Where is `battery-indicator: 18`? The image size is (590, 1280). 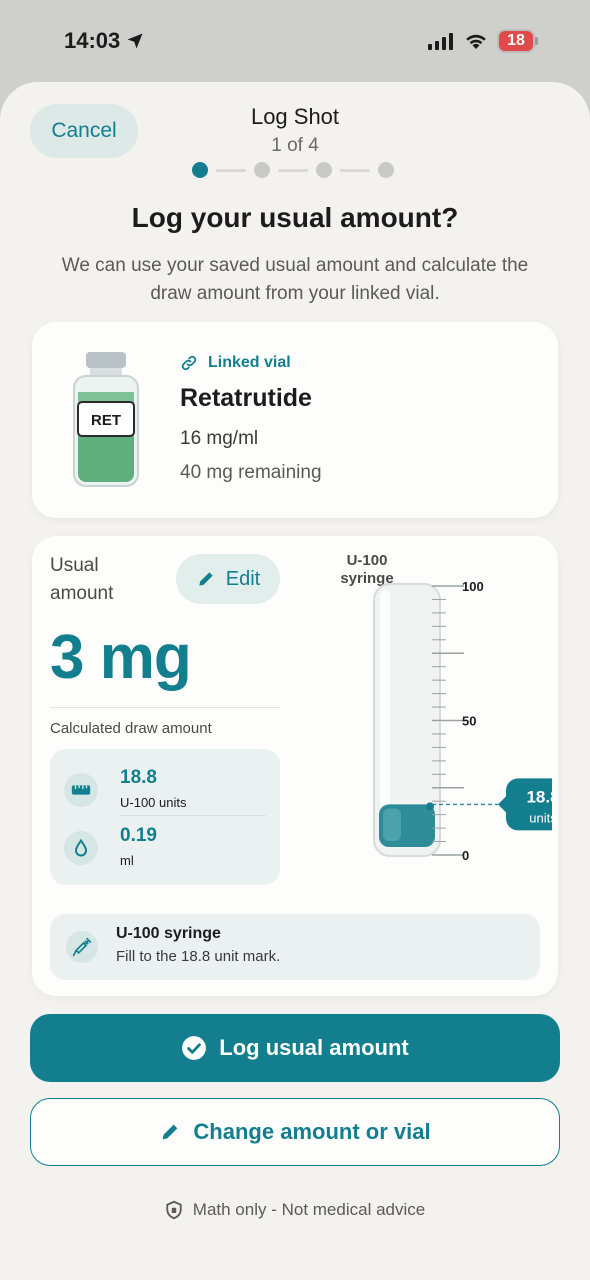
battery-indicator: 18 is located at coordinates (518, 41).